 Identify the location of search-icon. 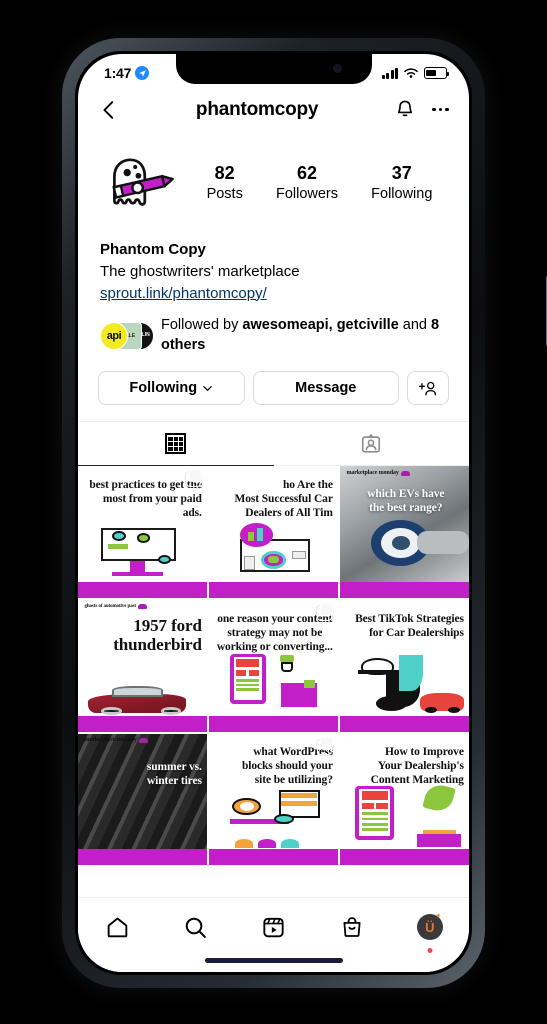
(195, 927).